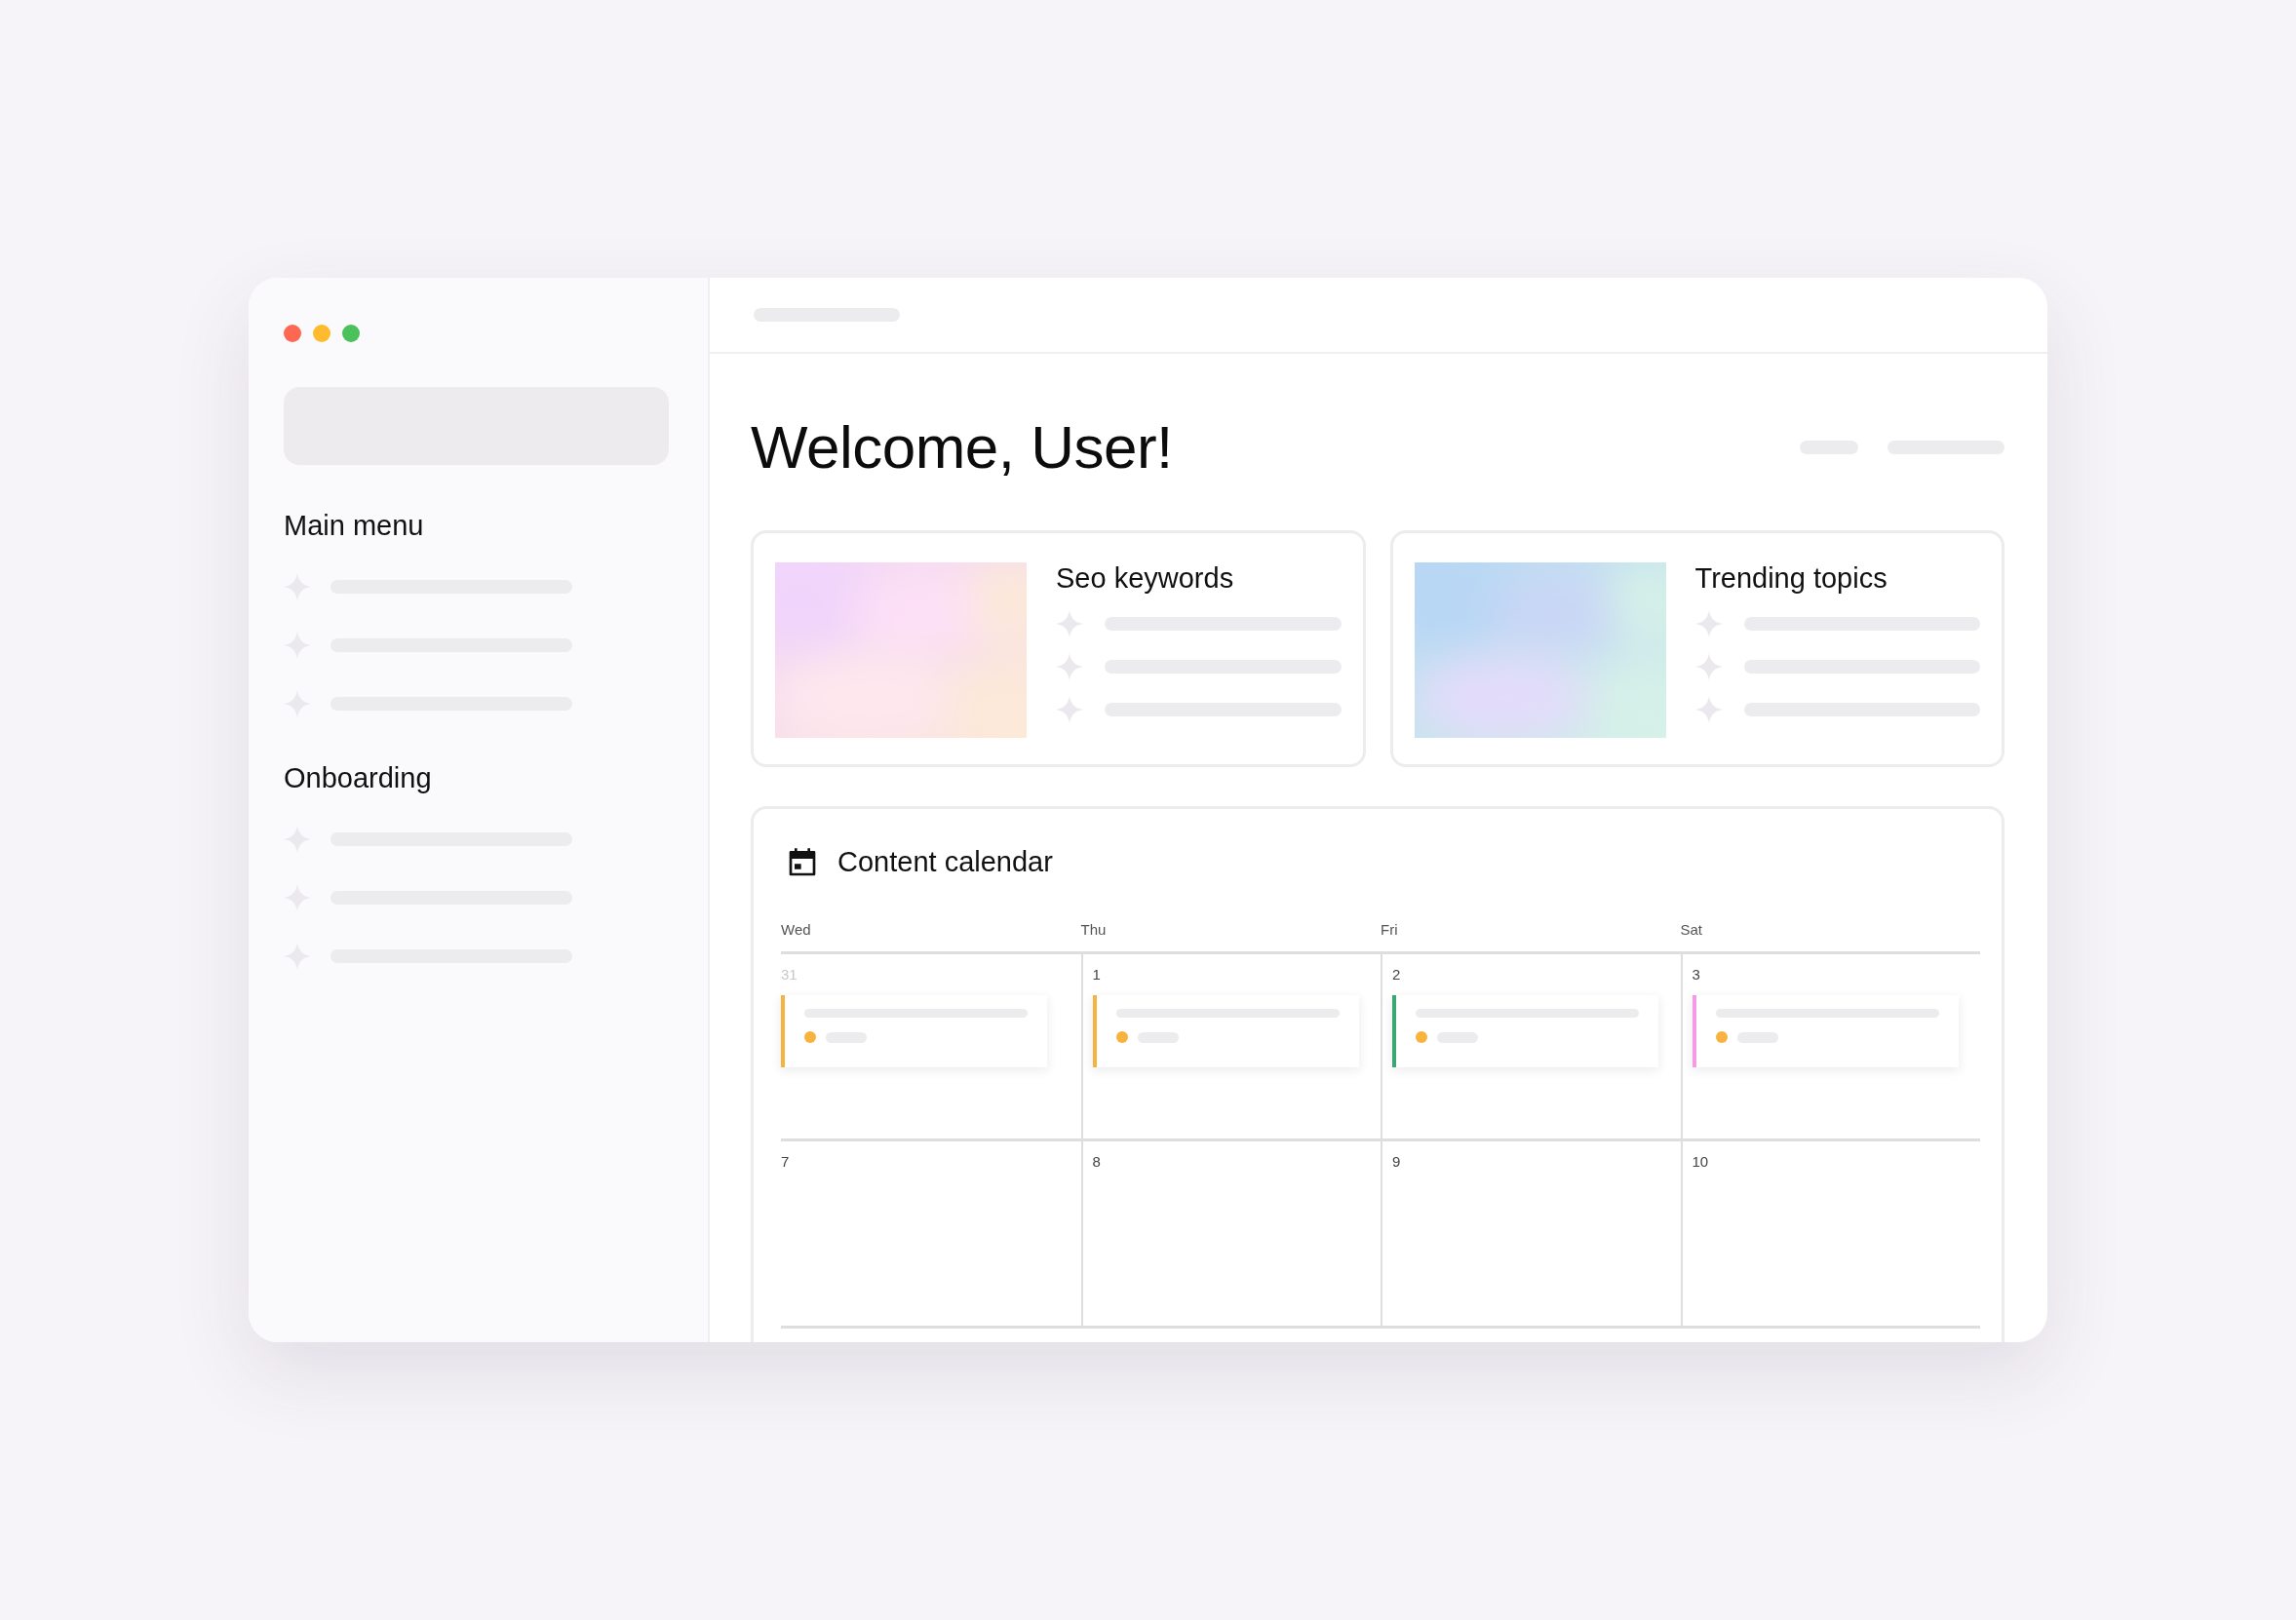  What do you see at coordinates (1145, 578) in the screenshot?
I see `card-title: Seo keywords` at bounding box center [1145, 578].